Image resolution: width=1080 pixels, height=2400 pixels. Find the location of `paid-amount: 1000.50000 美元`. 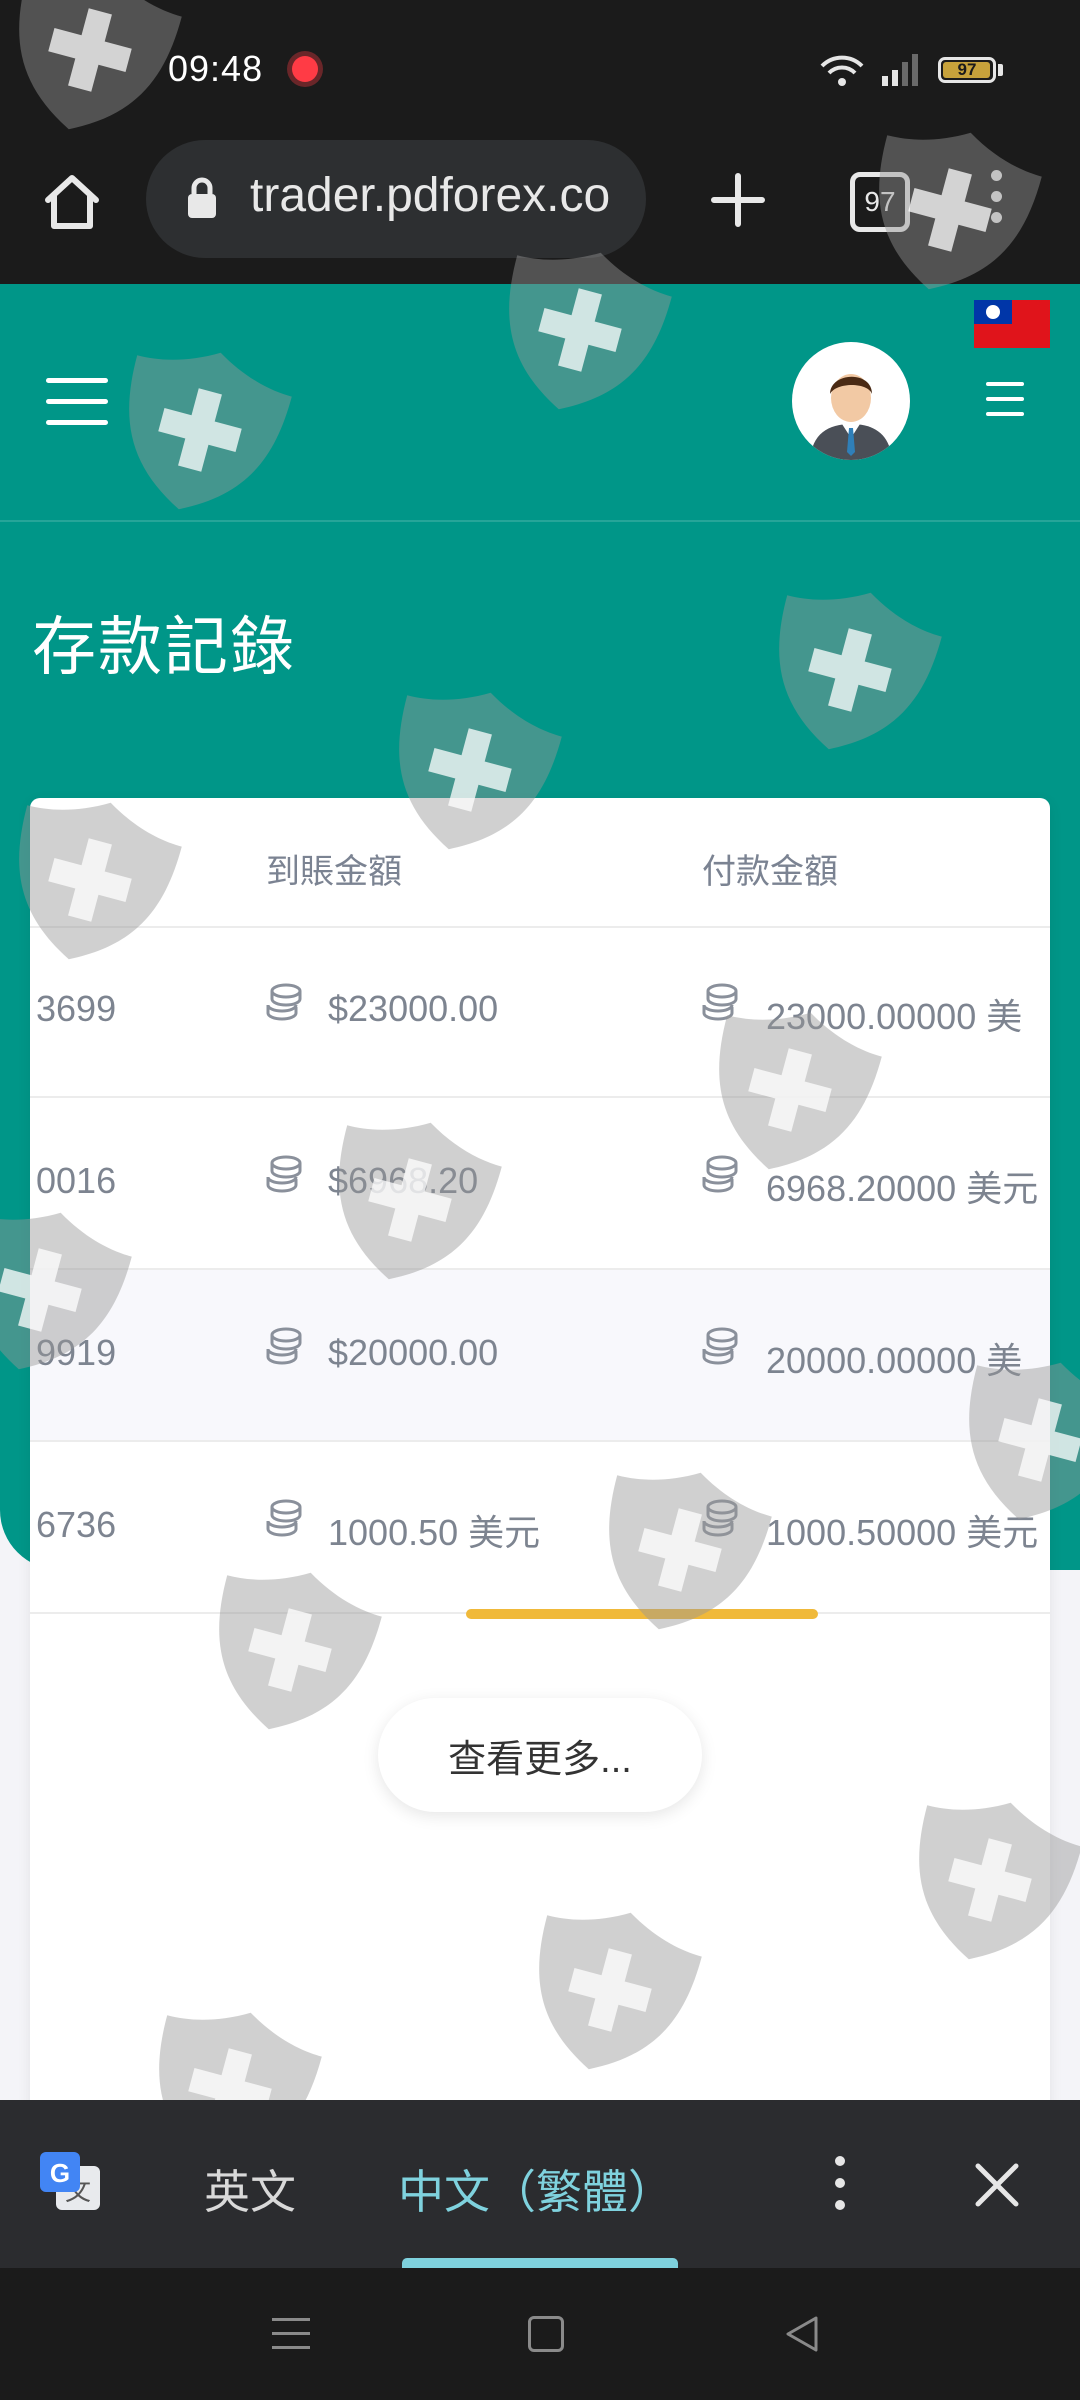

paid-amount: 1000.50000 美元 is located at coordinates (902, 1532).